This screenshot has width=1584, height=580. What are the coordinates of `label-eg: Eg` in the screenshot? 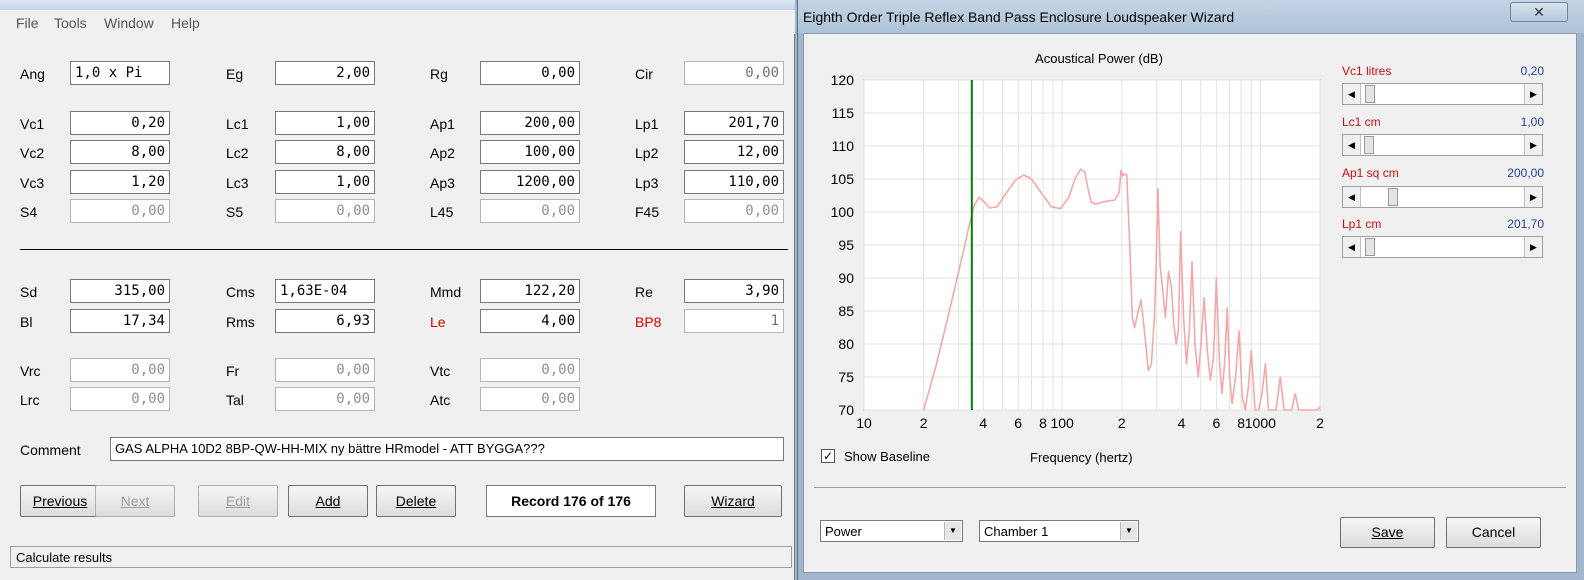 It's located at (235, 74).